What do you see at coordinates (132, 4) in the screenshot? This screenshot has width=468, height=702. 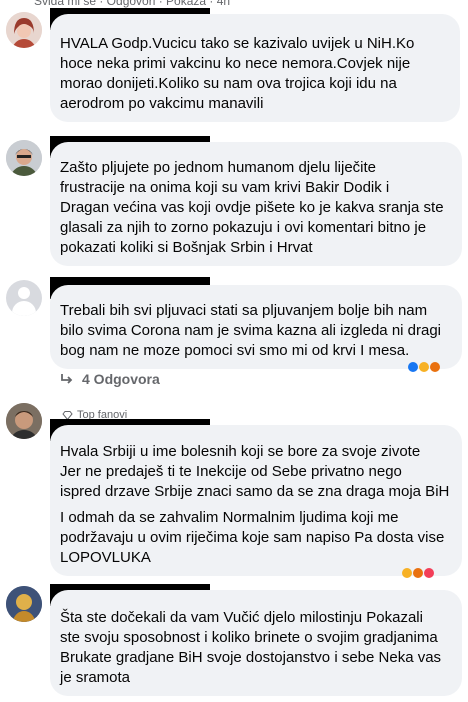 I see `previous-comment-actions: Sviđa mi se · Odgovori · Pokaža · 4n` at bounding box center [132, 4].